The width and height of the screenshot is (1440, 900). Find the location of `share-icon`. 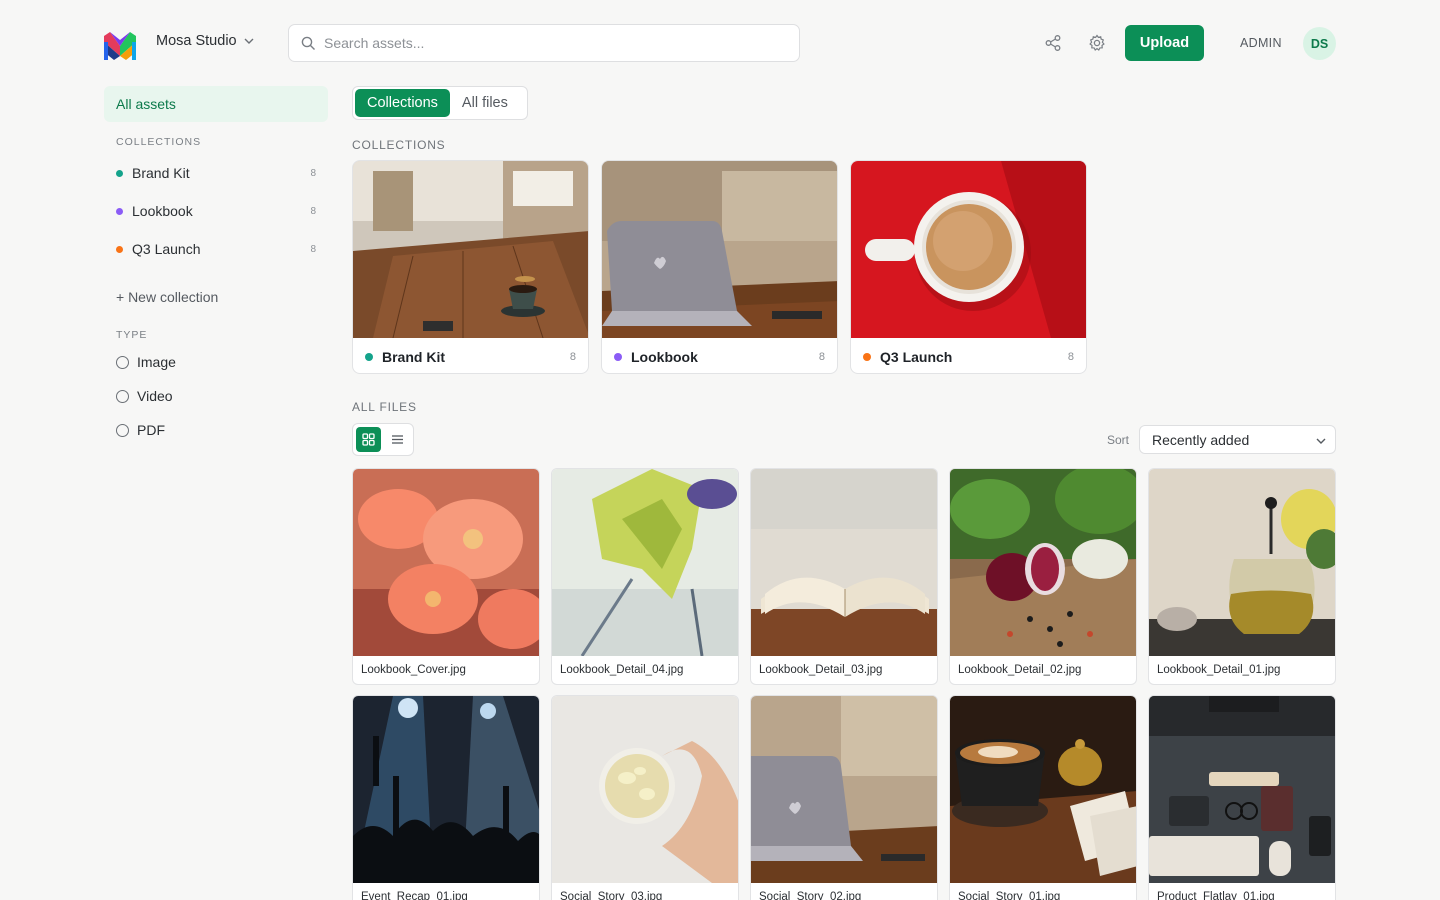

share-icon is located at coordinates (1053, 43).